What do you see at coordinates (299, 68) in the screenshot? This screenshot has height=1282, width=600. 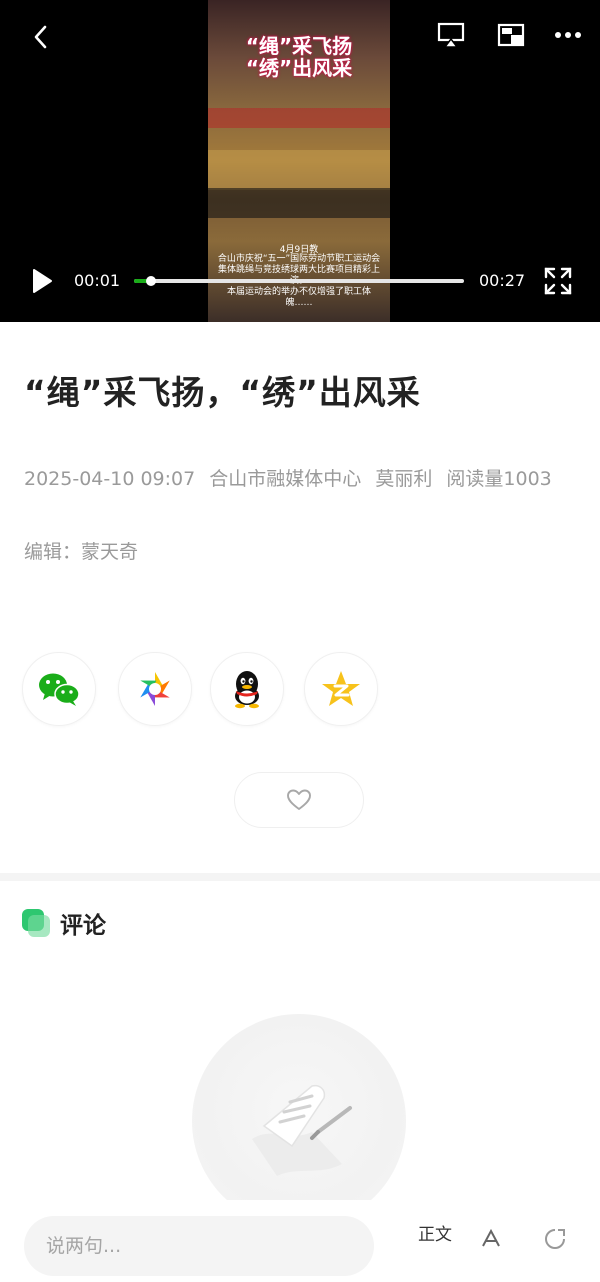 I see `video-overlay-title-line2: “绣”出风采` at bounding box center [299, 68].